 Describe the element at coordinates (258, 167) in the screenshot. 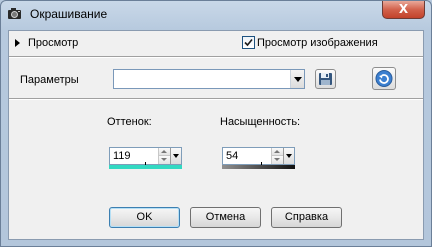

I see `saturation-gradient-bar` at that location.